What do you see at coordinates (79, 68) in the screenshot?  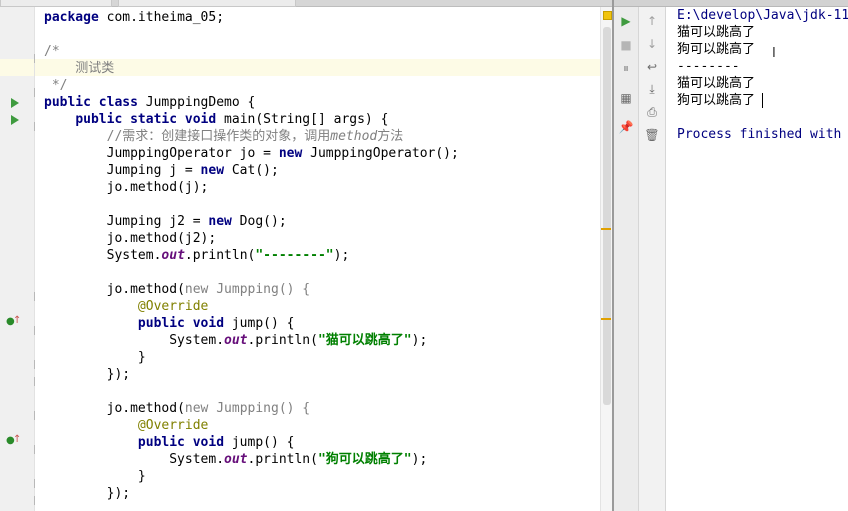 I see `code-line-4: 测试类` at bounding box center [79, 68].